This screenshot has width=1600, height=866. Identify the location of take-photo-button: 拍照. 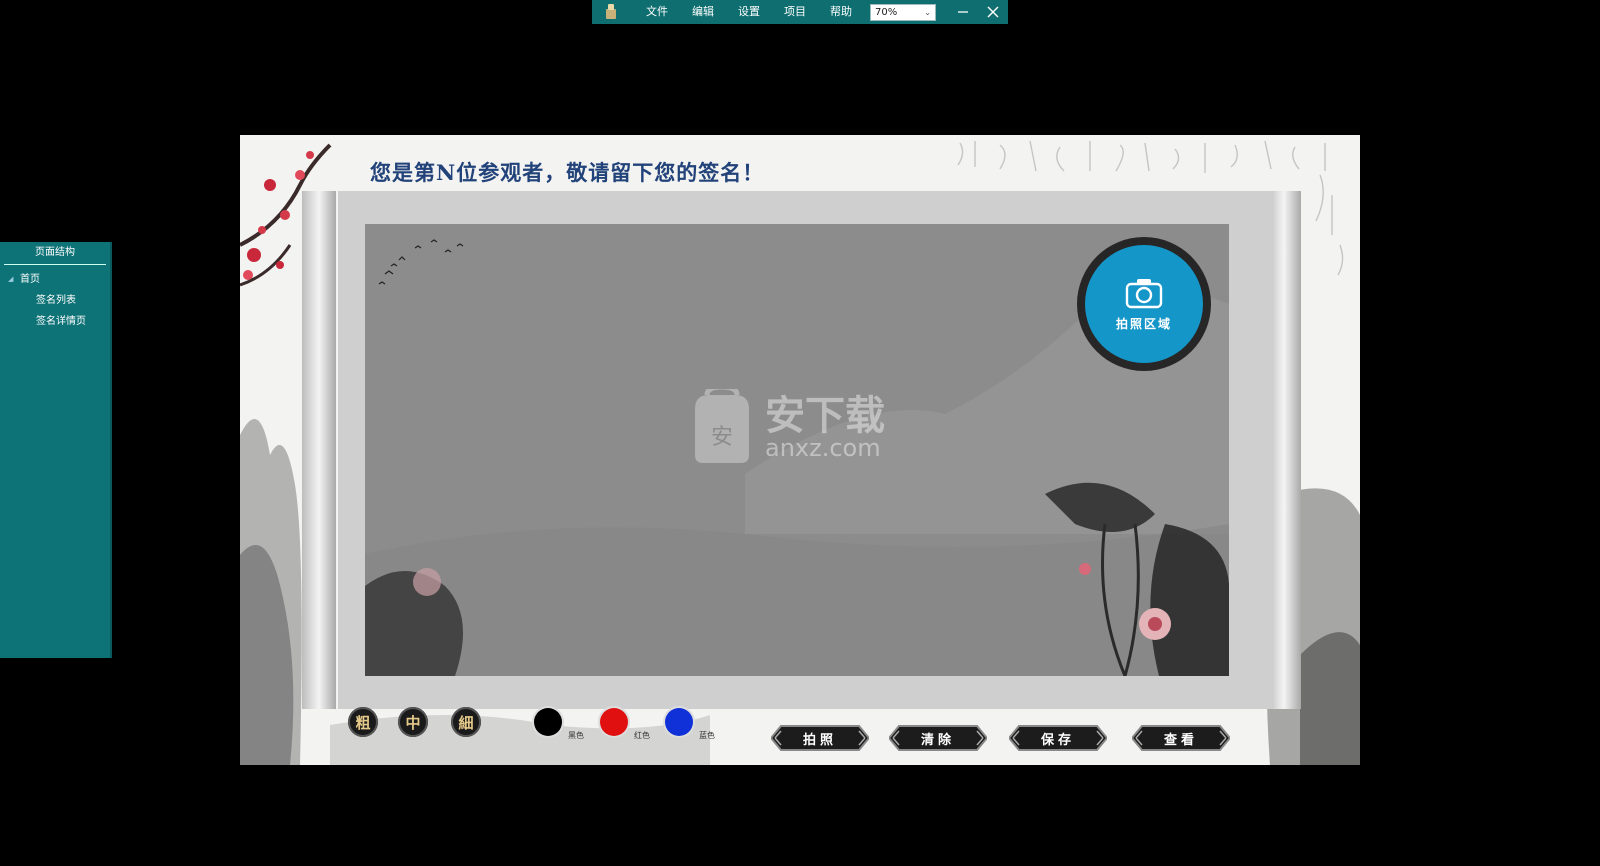
(820, 738).